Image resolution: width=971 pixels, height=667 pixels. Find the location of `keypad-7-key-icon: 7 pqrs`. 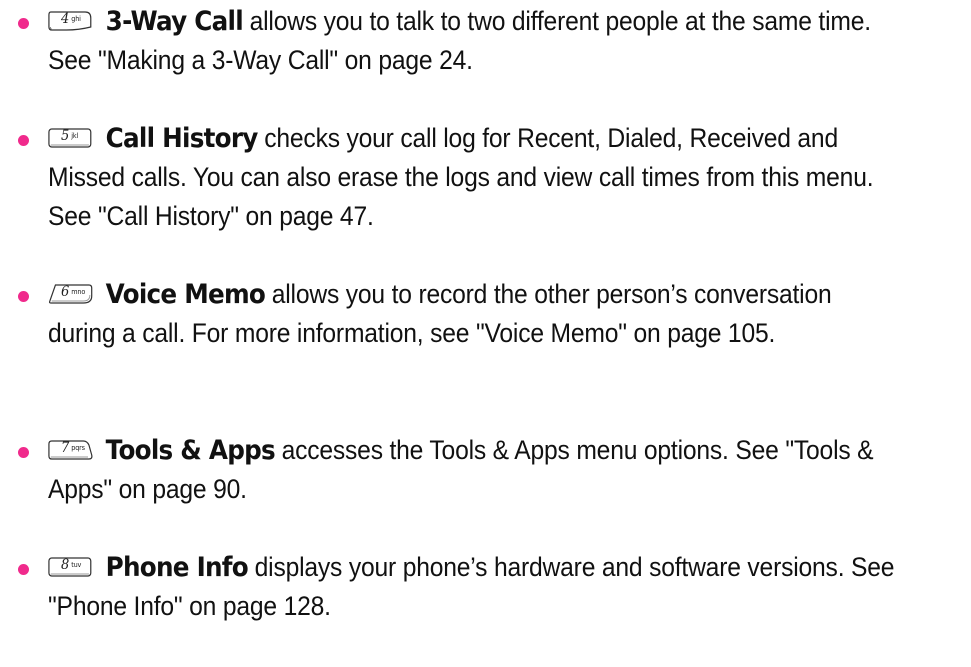

keypad-7-key-icon: 7 pqrs is located at coordinates (70, 449).